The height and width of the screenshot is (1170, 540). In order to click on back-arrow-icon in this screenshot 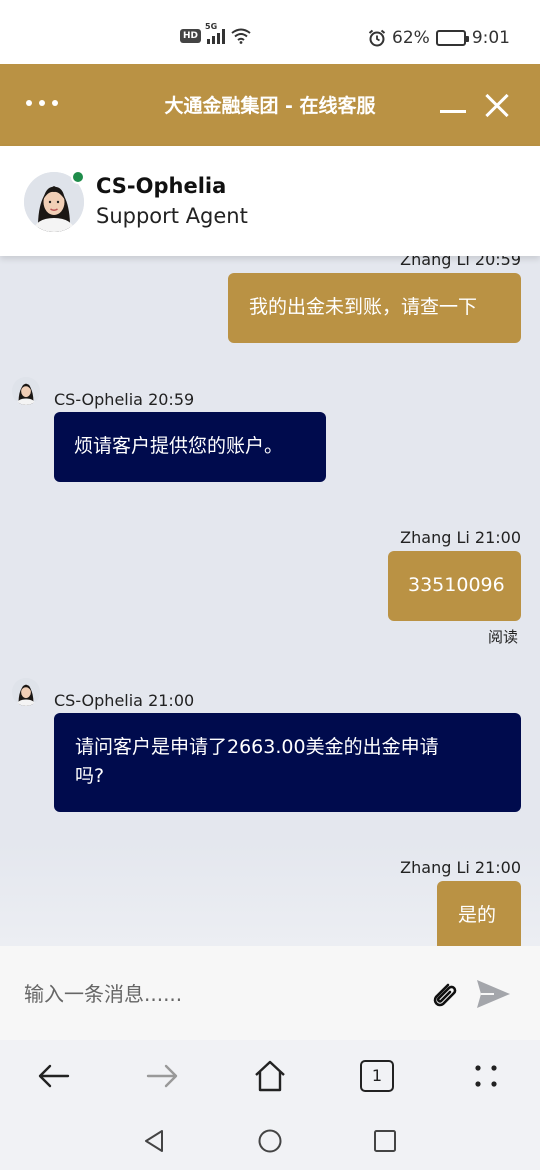, I will do `click(54, 1076)`.